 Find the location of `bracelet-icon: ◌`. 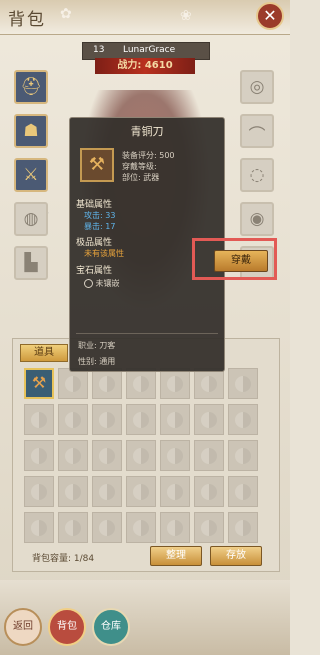

bracelet-icon: ◌ is located at coordinates (257, 175).